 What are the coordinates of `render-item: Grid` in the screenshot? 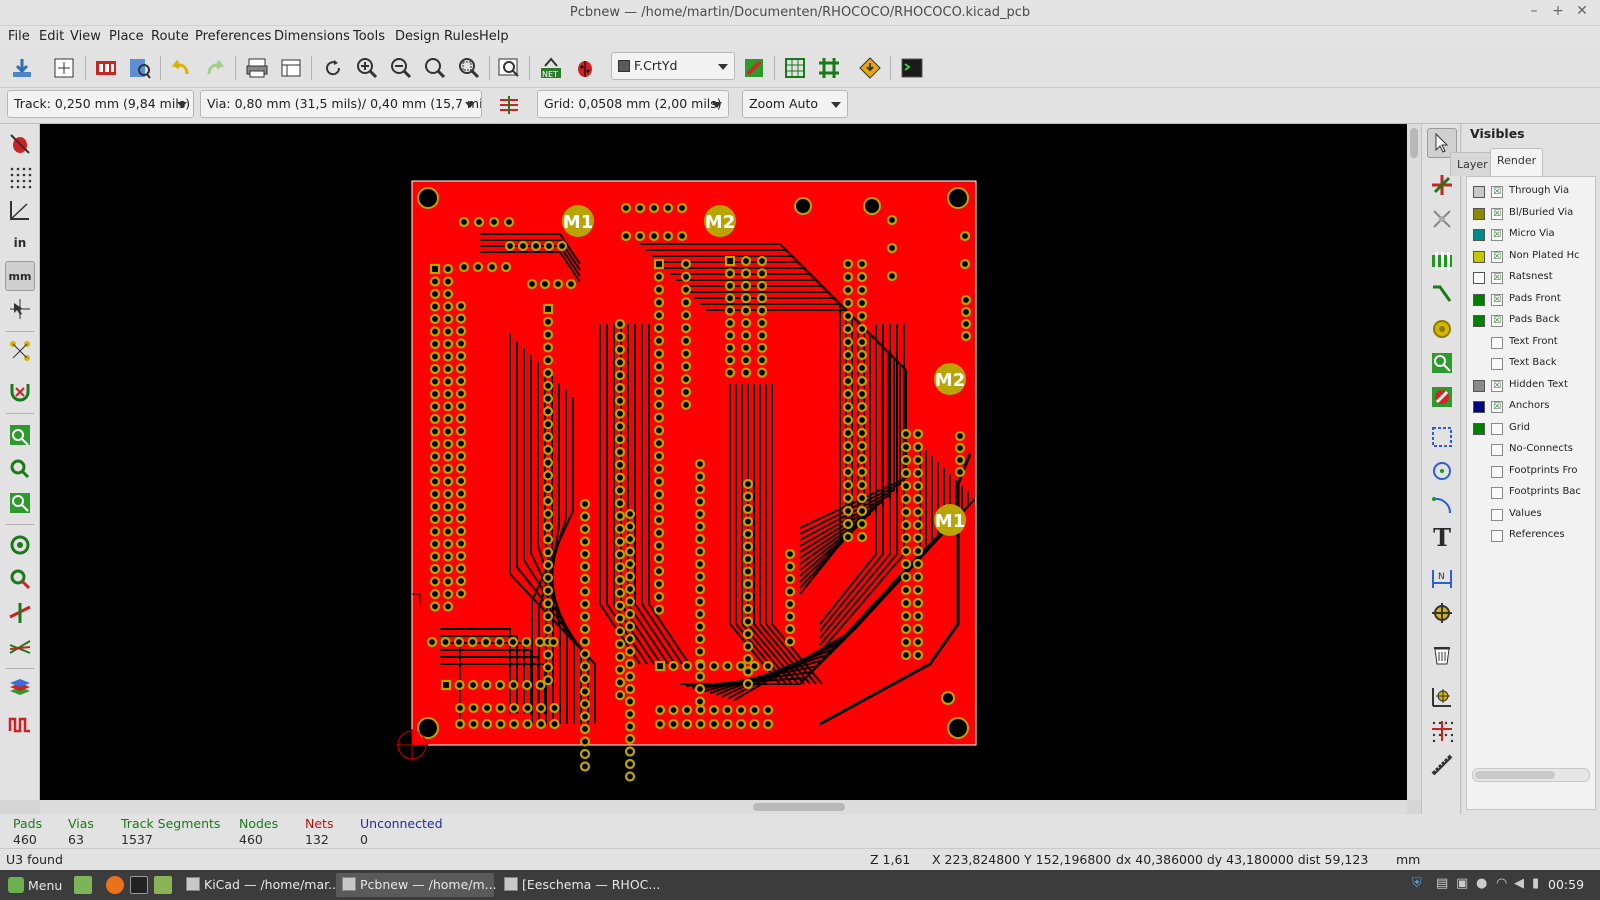 It's located at (1531, 429).